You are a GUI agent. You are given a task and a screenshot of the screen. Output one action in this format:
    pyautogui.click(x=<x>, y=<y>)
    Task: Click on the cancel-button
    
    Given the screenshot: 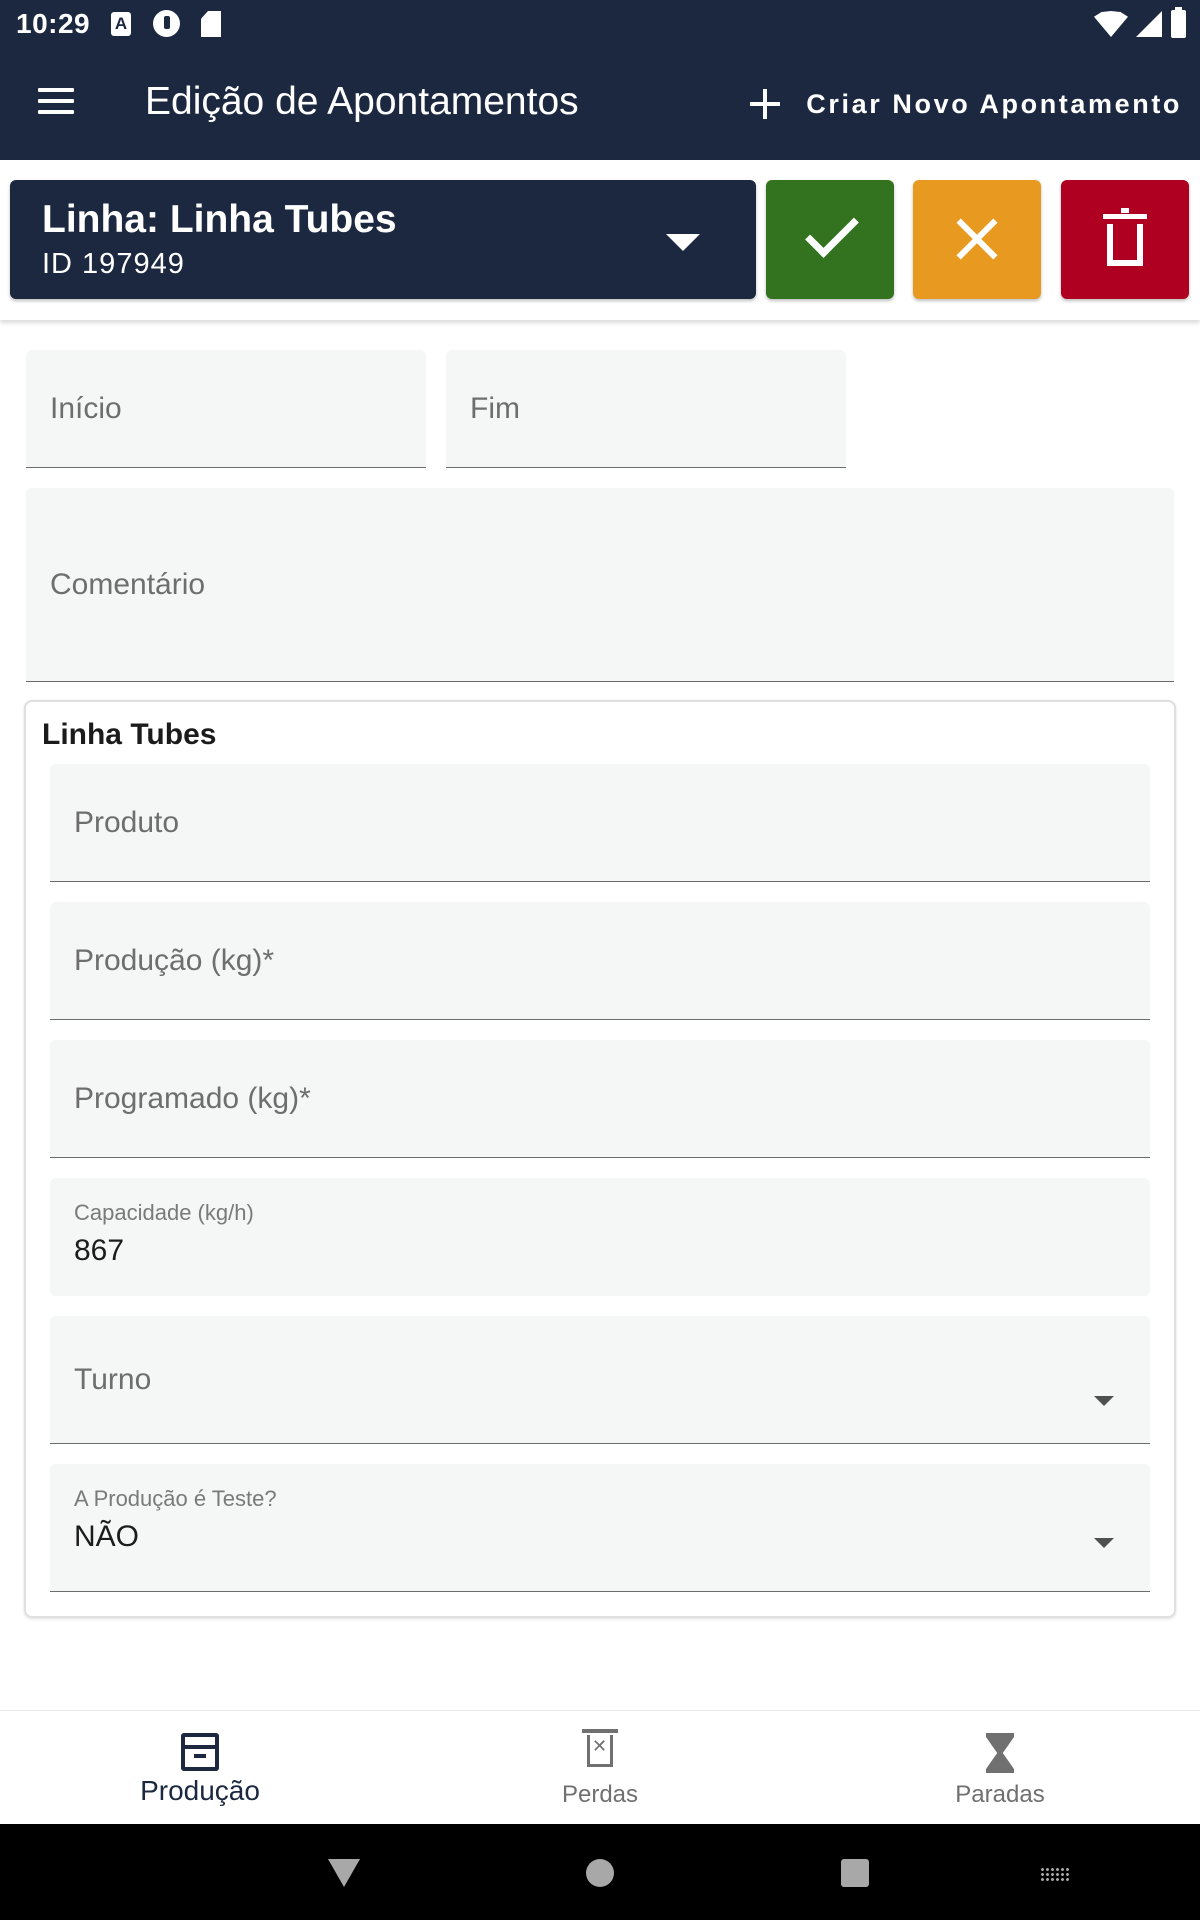 What is the action you would take?
    pyautogui.click(x=977, y=239)
    